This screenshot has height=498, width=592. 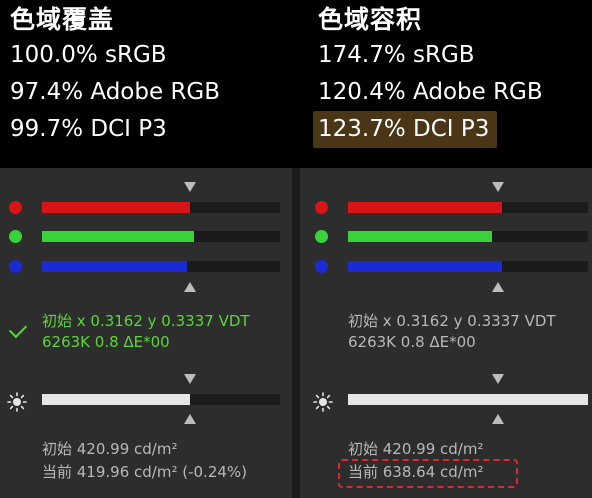 What do you see at coordinates (296, 333) in the screenshot?
I see `panel-divider` at bounding box center [296, 333].